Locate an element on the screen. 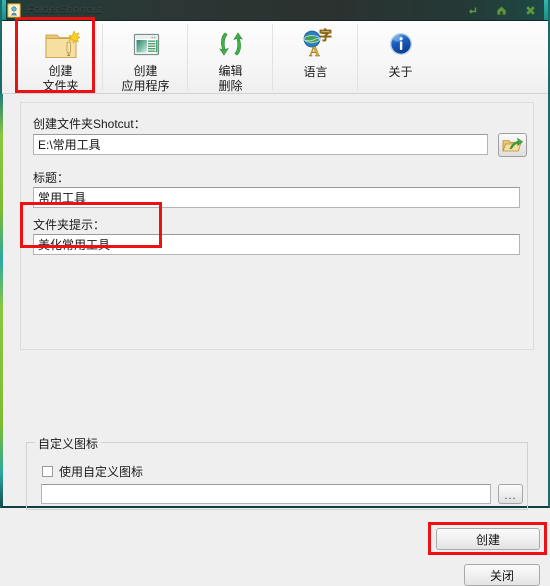 Image resolution: width=550 pixels, height=586 pixels. create-application-icon is located at coordinates (146, 44).